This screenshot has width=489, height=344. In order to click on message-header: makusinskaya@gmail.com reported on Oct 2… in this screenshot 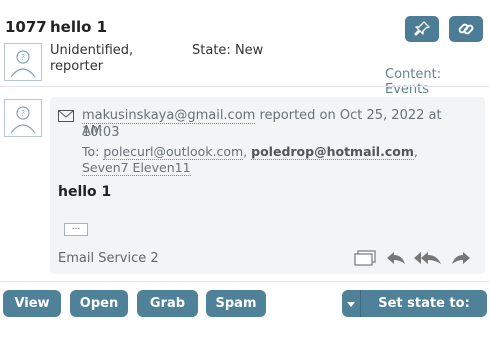, I will do `click(282, 124)`.